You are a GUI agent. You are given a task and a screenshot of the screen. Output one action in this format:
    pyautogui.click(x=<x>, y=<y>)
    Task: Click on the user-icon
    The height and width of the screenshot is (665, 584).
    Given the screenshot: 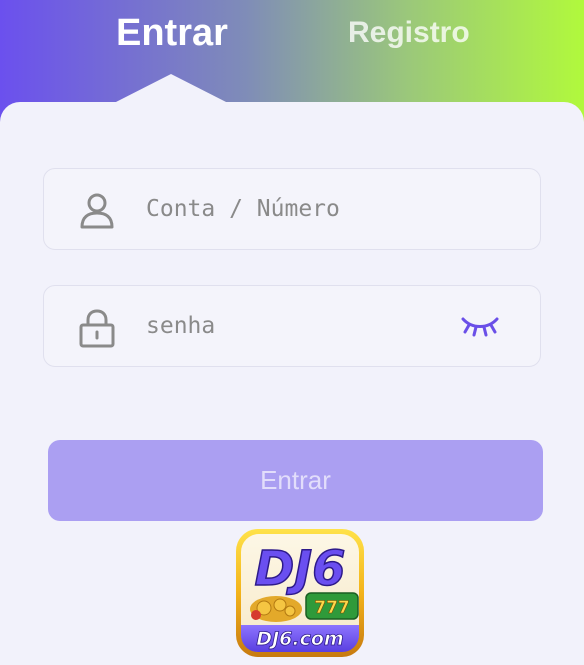 What is the action you would take?
    pyautogui.click(x=97, y=211)
    